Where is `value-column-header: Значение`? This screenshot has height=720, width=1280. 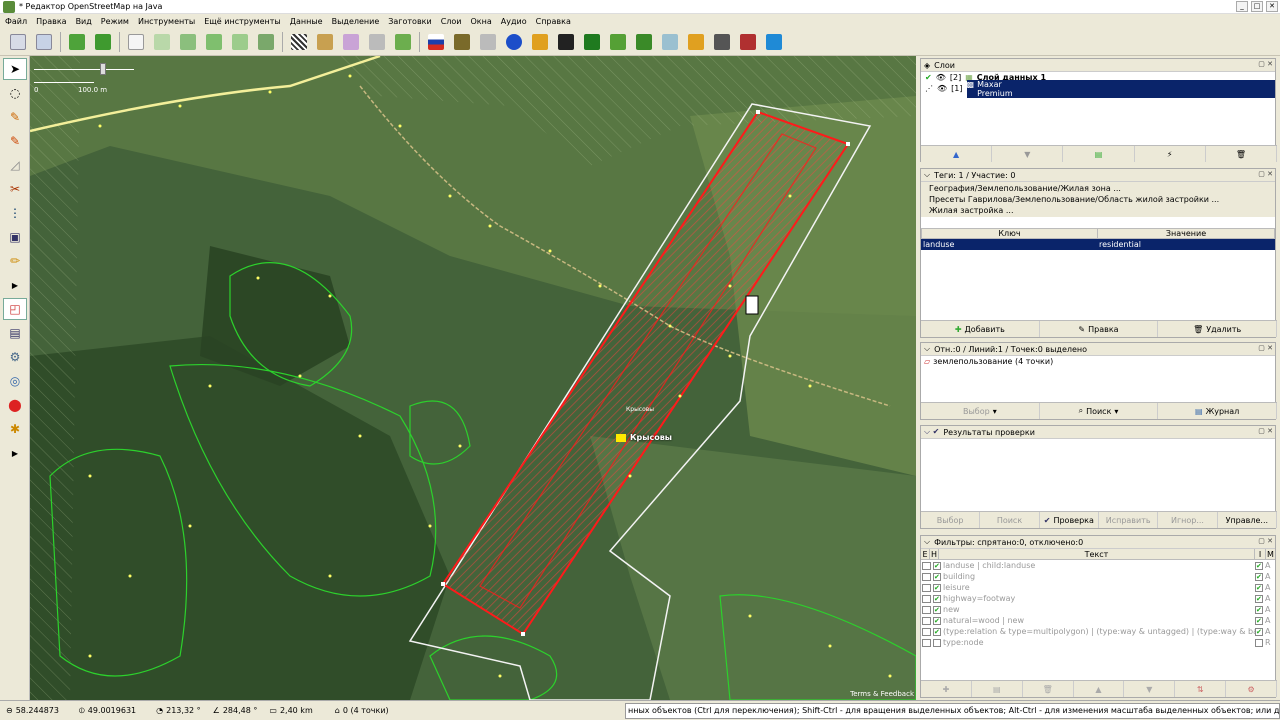 value-column-header: Значение is located at coordinates (1186, 233).